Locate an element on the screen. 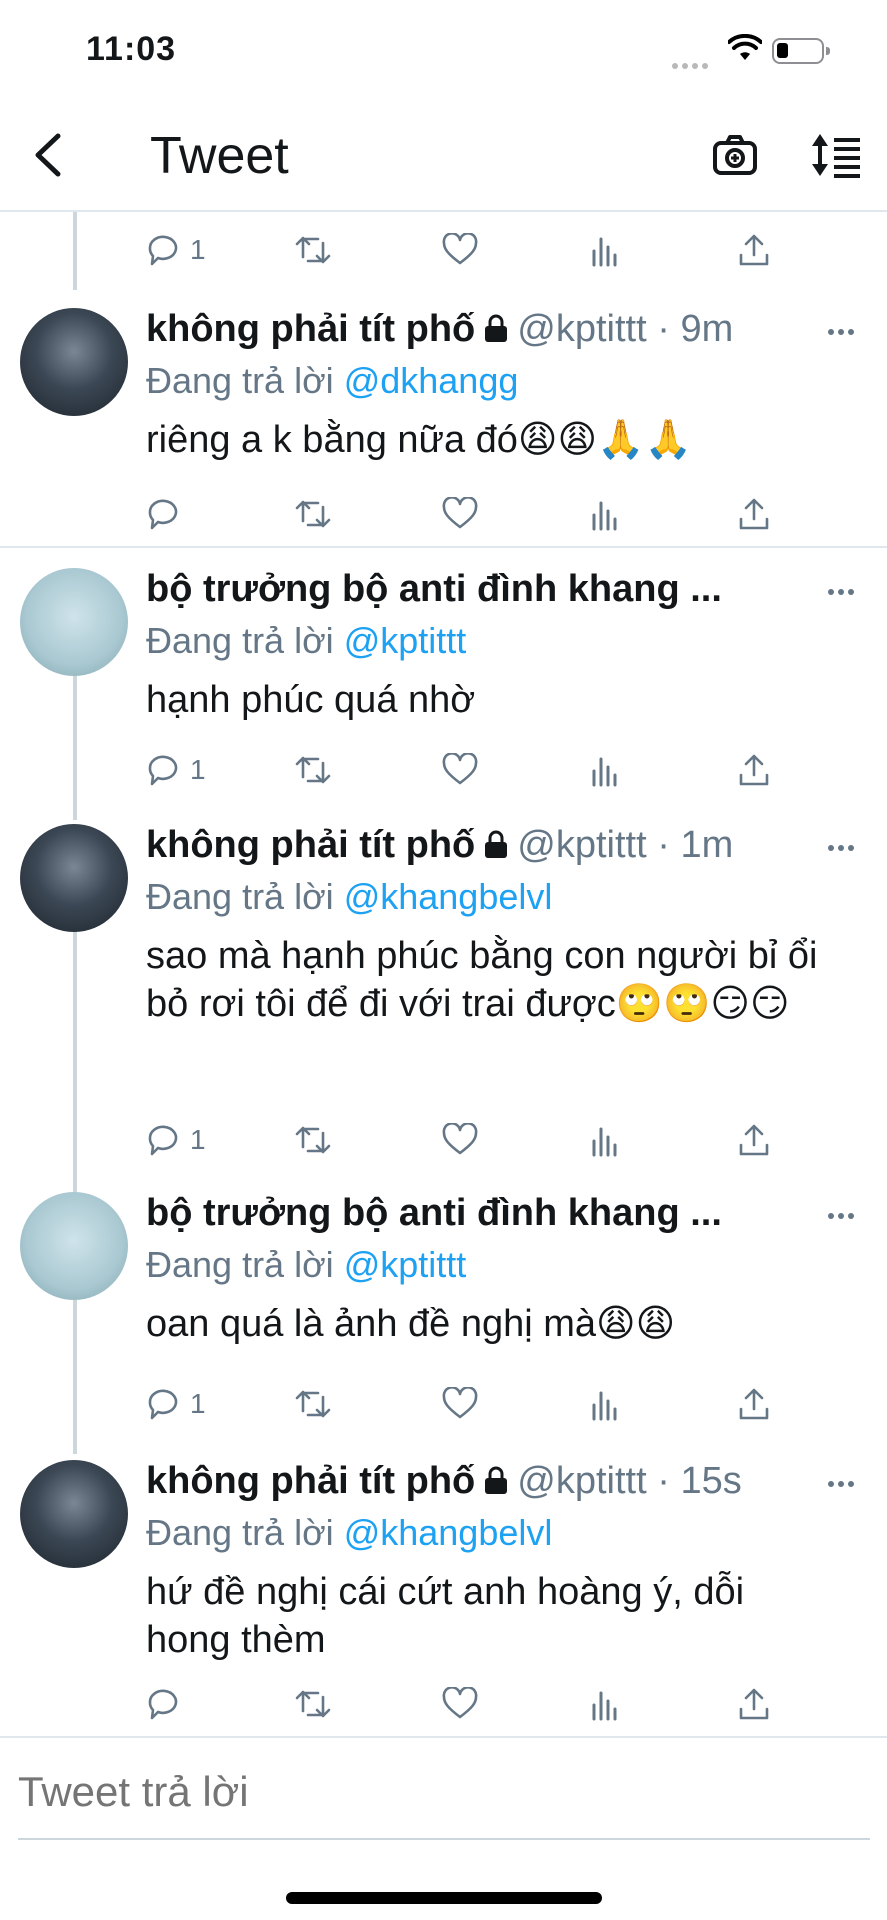 The image size is (887, 1920). timestamp: 1m is located at coordinates (707, 845).